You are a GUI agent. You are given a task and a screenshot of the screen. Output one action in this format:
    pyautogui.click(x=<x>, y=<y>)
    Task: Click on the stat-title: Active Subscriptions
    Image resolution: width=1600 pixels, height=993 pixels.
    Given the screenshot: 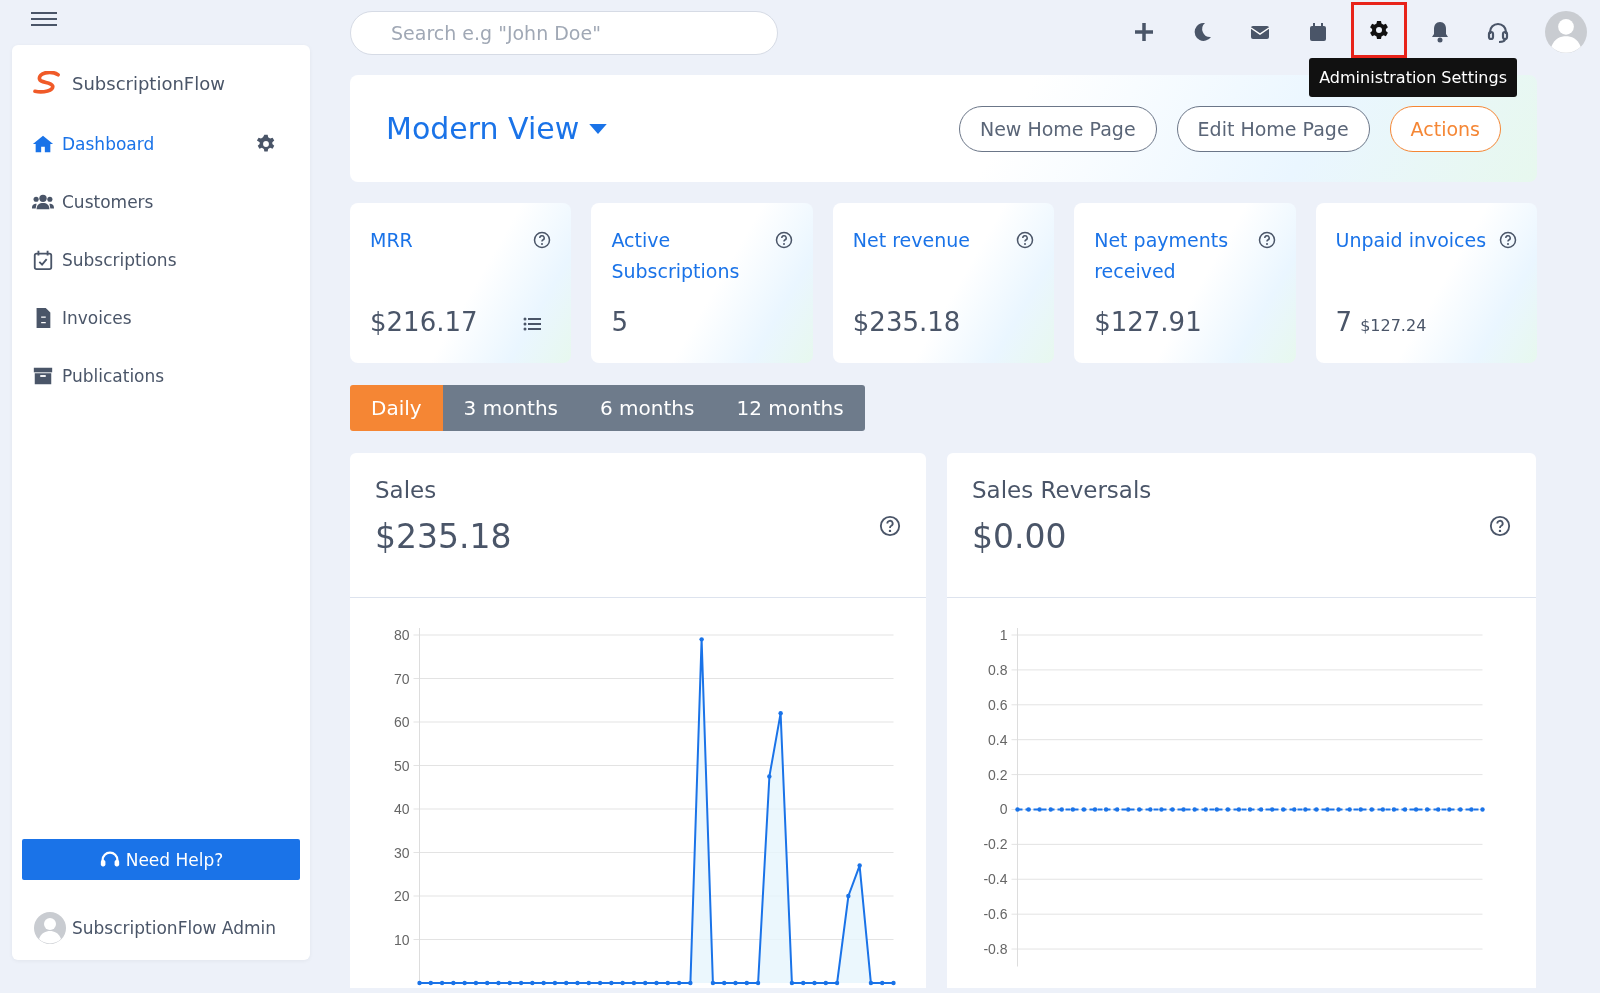 What is the action you would take?
    pyautogui.click(x=676, y=256)
    